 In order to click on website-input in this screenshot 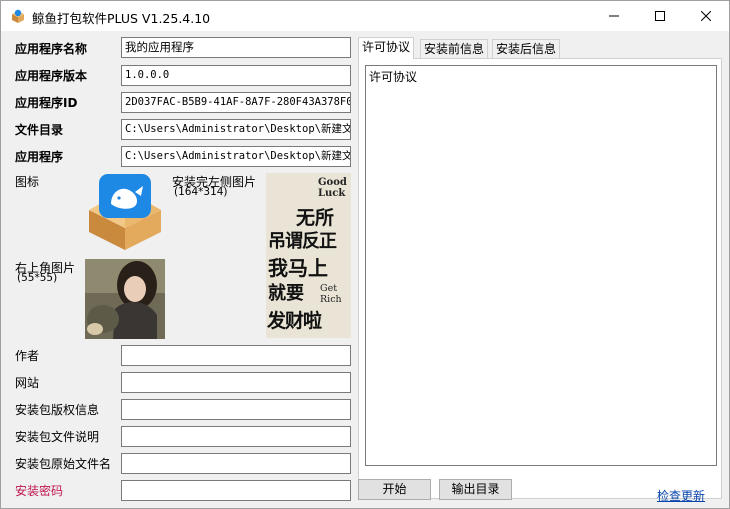, I will do `click(236, 382)`.